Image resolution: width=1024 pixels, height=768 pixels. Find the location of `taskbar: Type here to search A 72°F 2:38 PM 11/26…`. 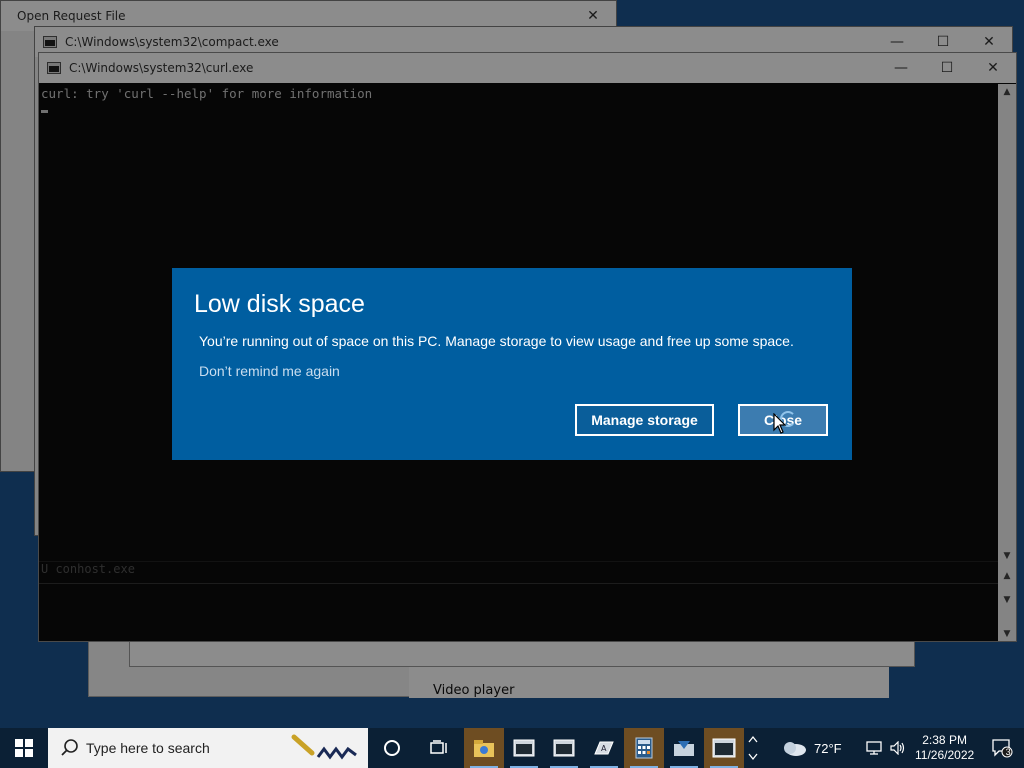

taskbar: Type here to search A 72°F 2:38 PM 11/26… is located at coordinates (512, 748).